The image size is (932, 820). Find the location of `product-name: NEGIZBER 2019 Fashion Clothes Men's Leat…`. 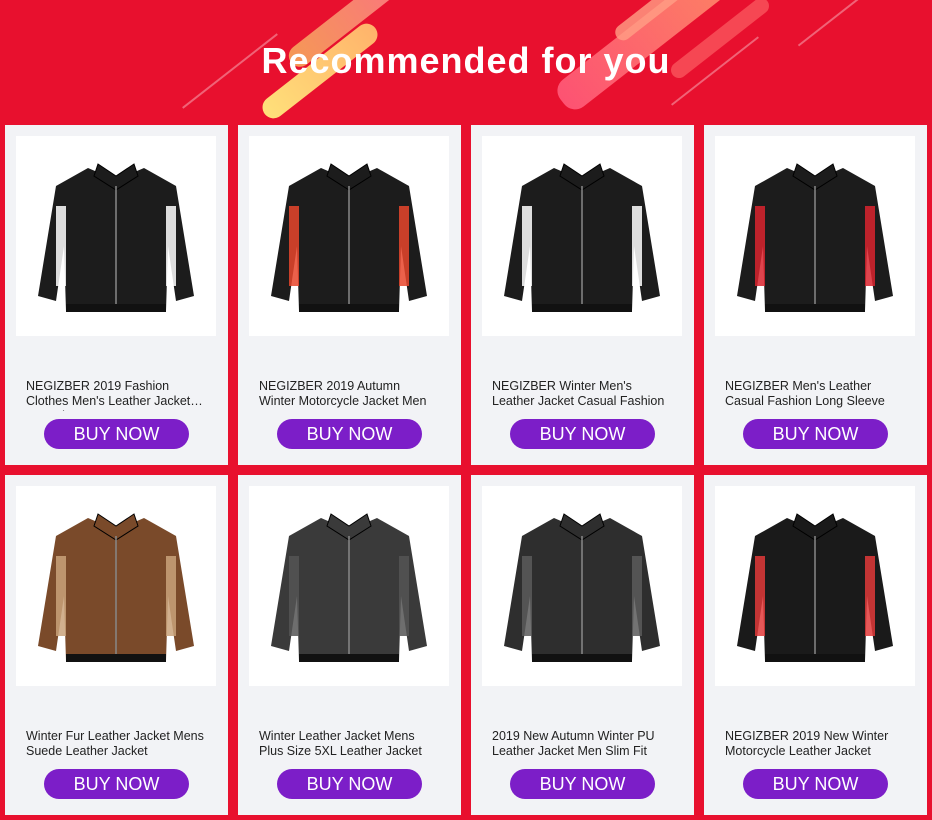

product-name: NEGIZBER 2019 Fashion Clothes Men's Leat… is located at coordinates (116, 395).